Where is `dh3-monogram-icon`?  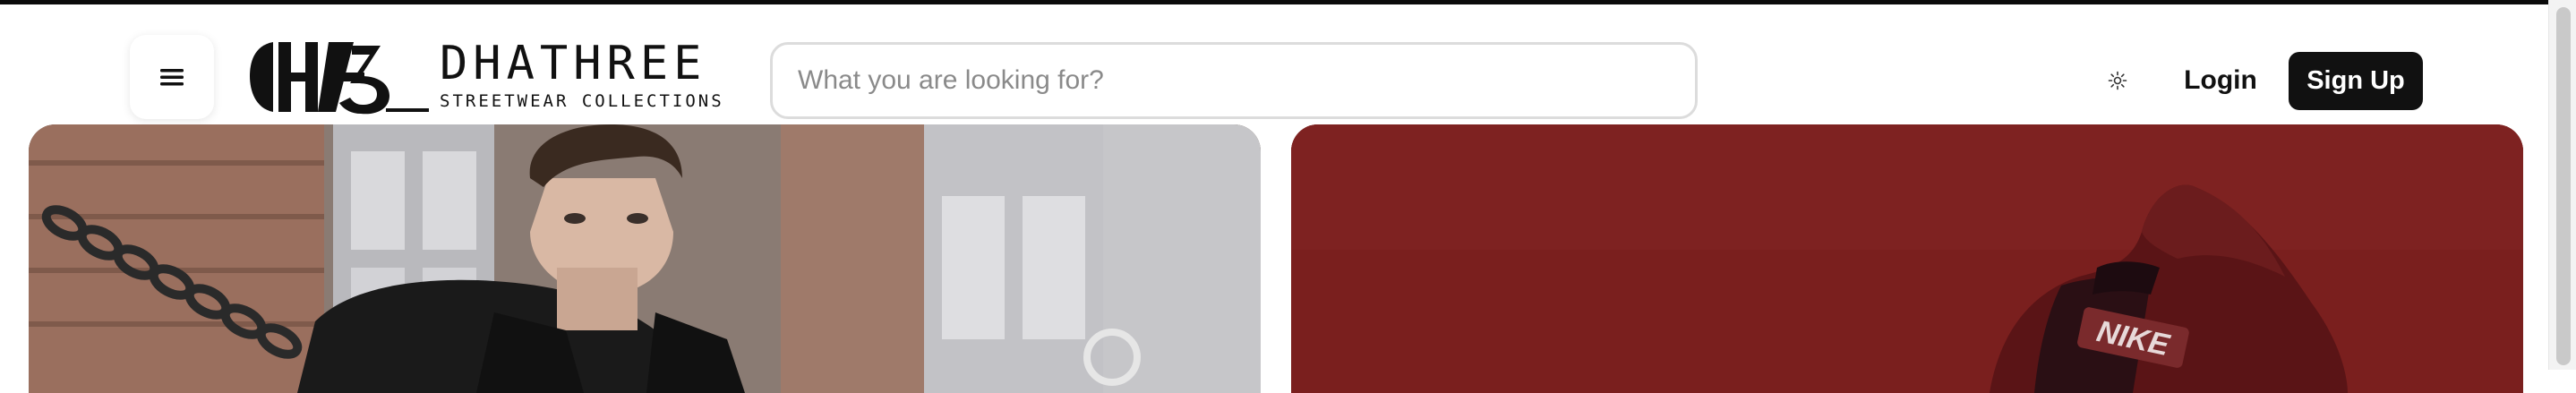
dh3-monogram-icon is located at coordinates (339, 78).